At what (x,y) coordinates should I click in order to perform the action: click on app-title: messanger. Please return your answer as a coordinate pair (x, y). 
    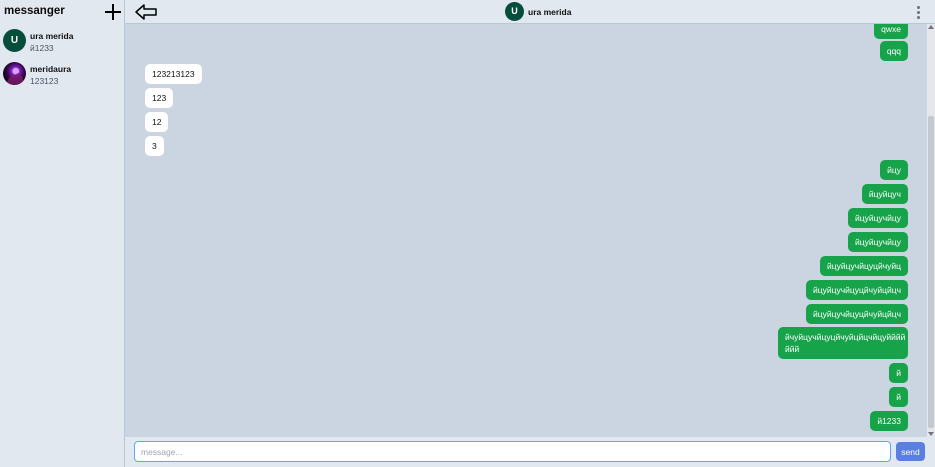
    Looking at the image, I should click on (34, 11).